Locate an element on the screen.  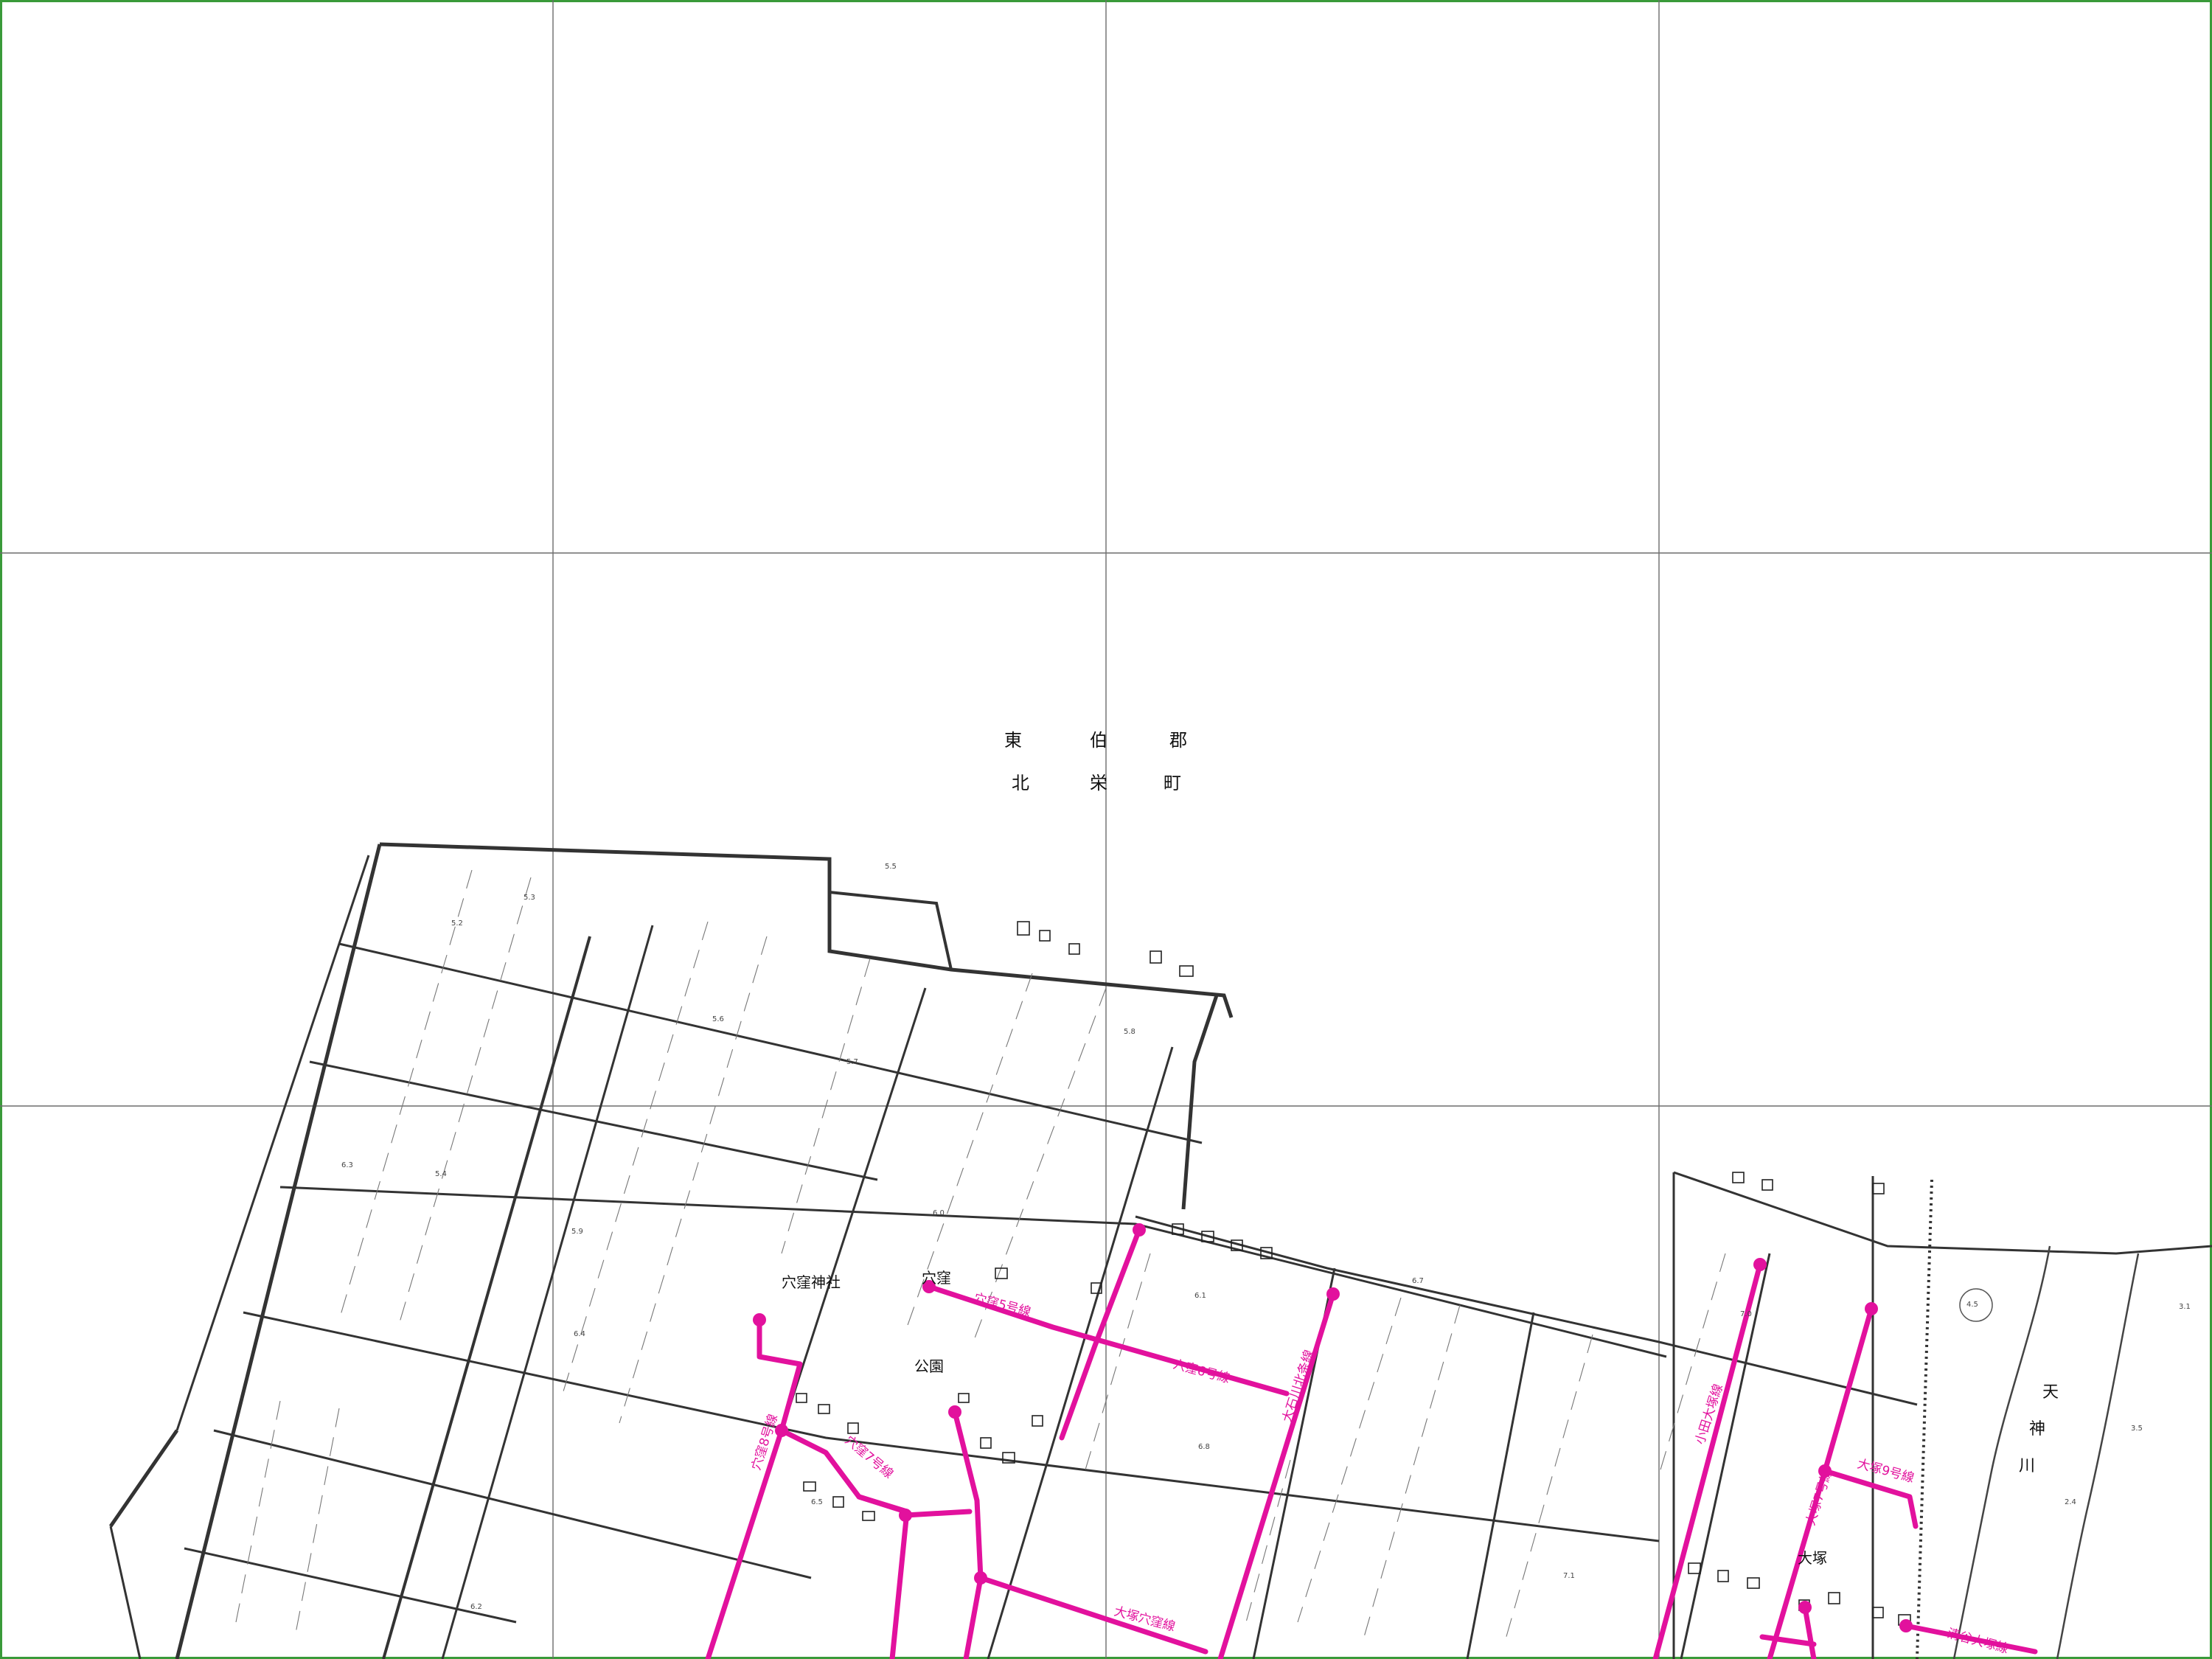
admin-labels: 東 伯 郡 北 栄 町 is located at coordinates (1095, 761).